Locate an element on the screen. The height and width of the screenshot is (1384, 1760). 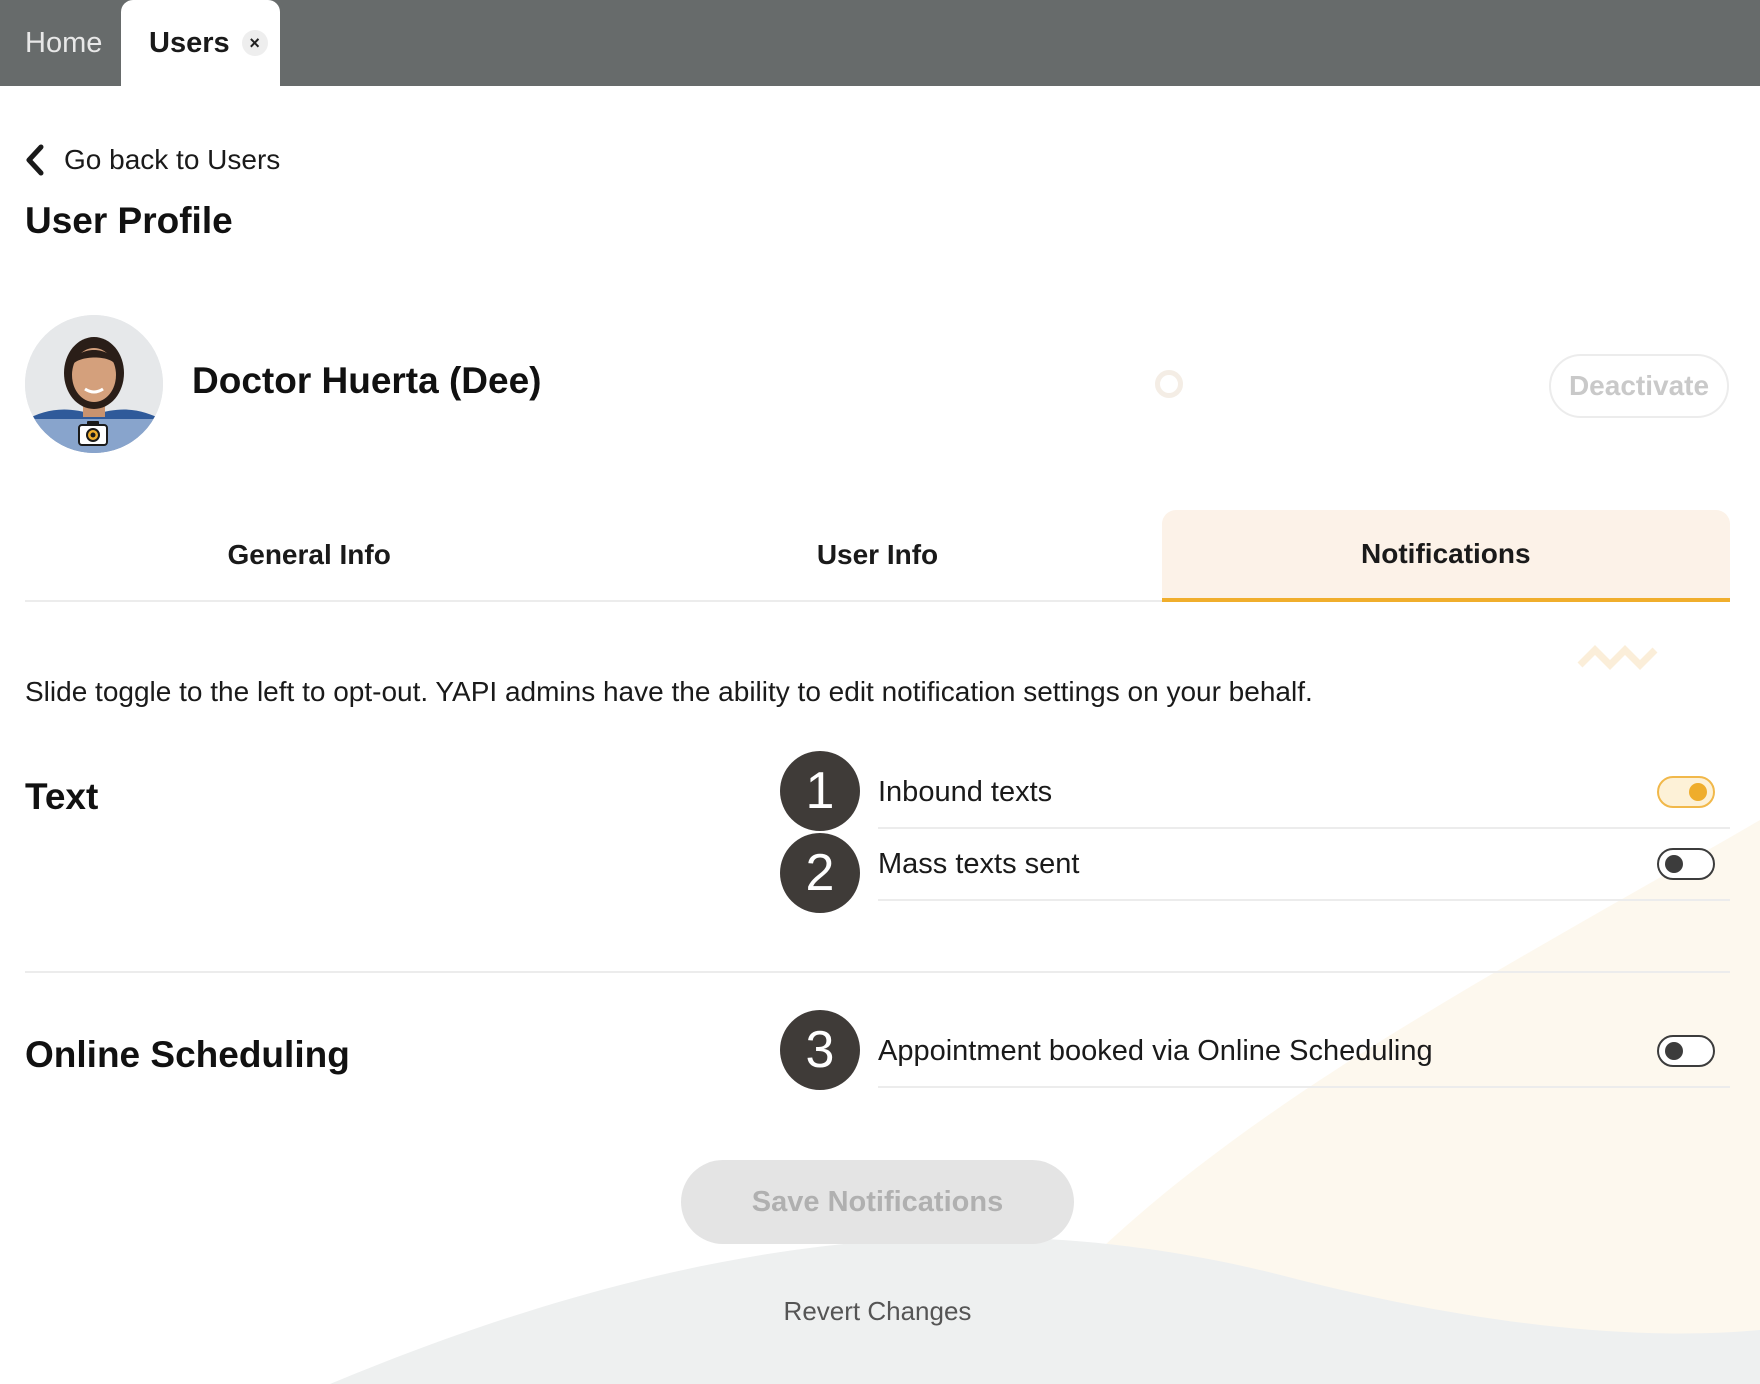
tab-general-info: General Info is located at coordinates (309, 555).